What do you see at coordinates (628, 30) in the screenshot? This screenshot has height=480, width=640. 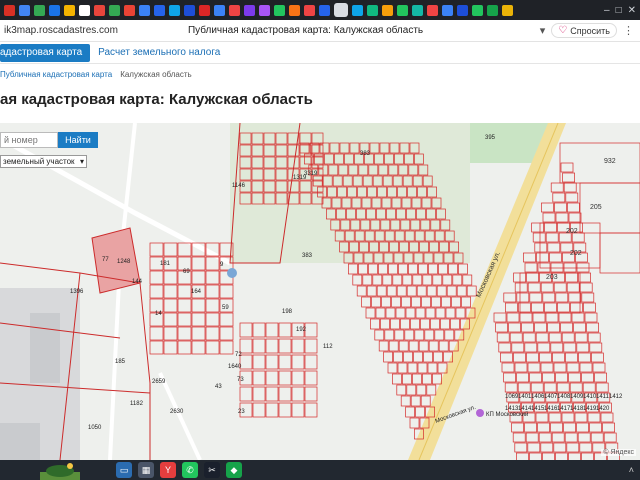 I see `menu-dots-icon: ⋮` at bounding box center [628, 30].